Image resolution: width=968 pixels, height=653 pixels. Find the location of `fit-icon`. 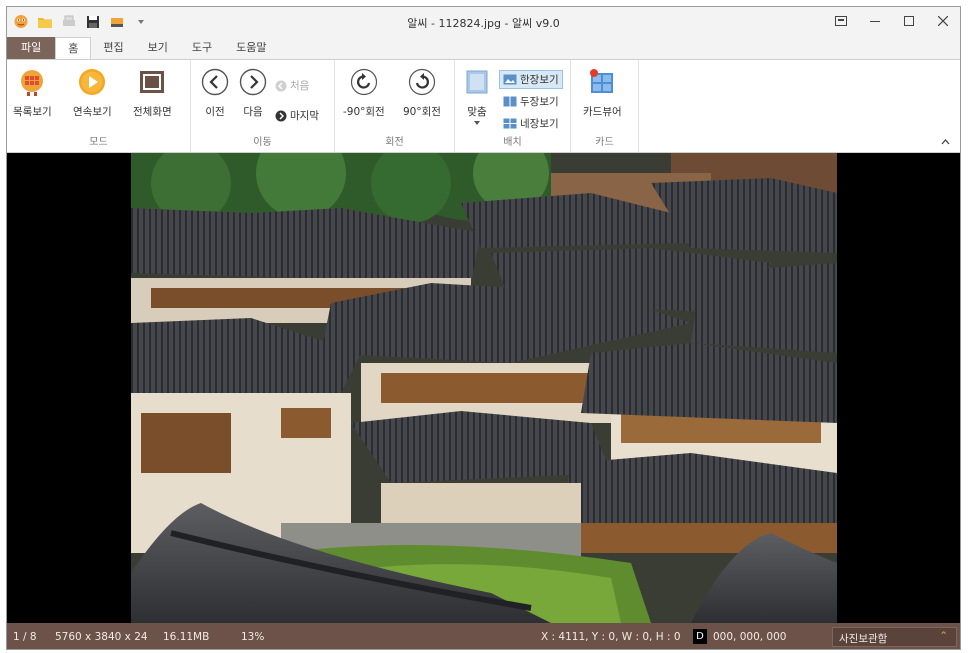

fit-icon is located at coordinates (477, 82).